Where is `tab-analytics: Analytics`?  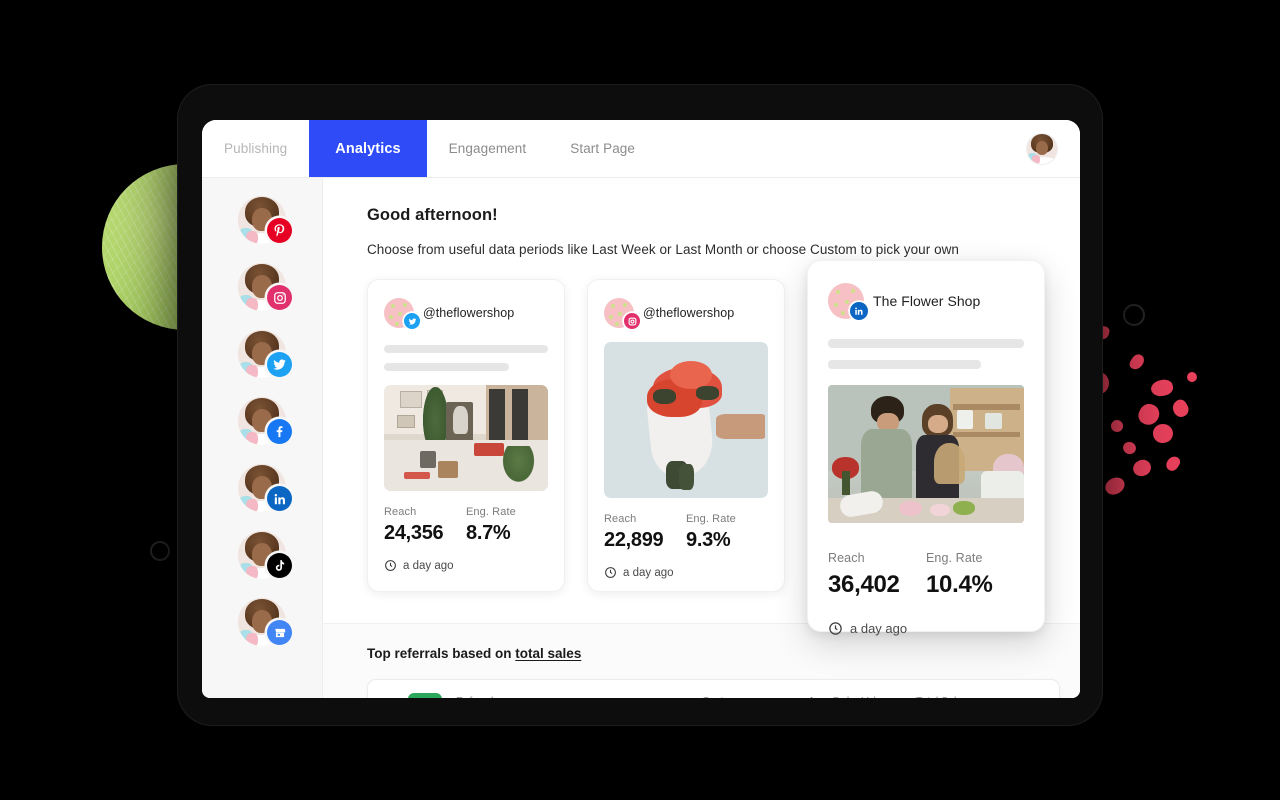
tab-analytics: Analytics is located at coordinates (368, 148).